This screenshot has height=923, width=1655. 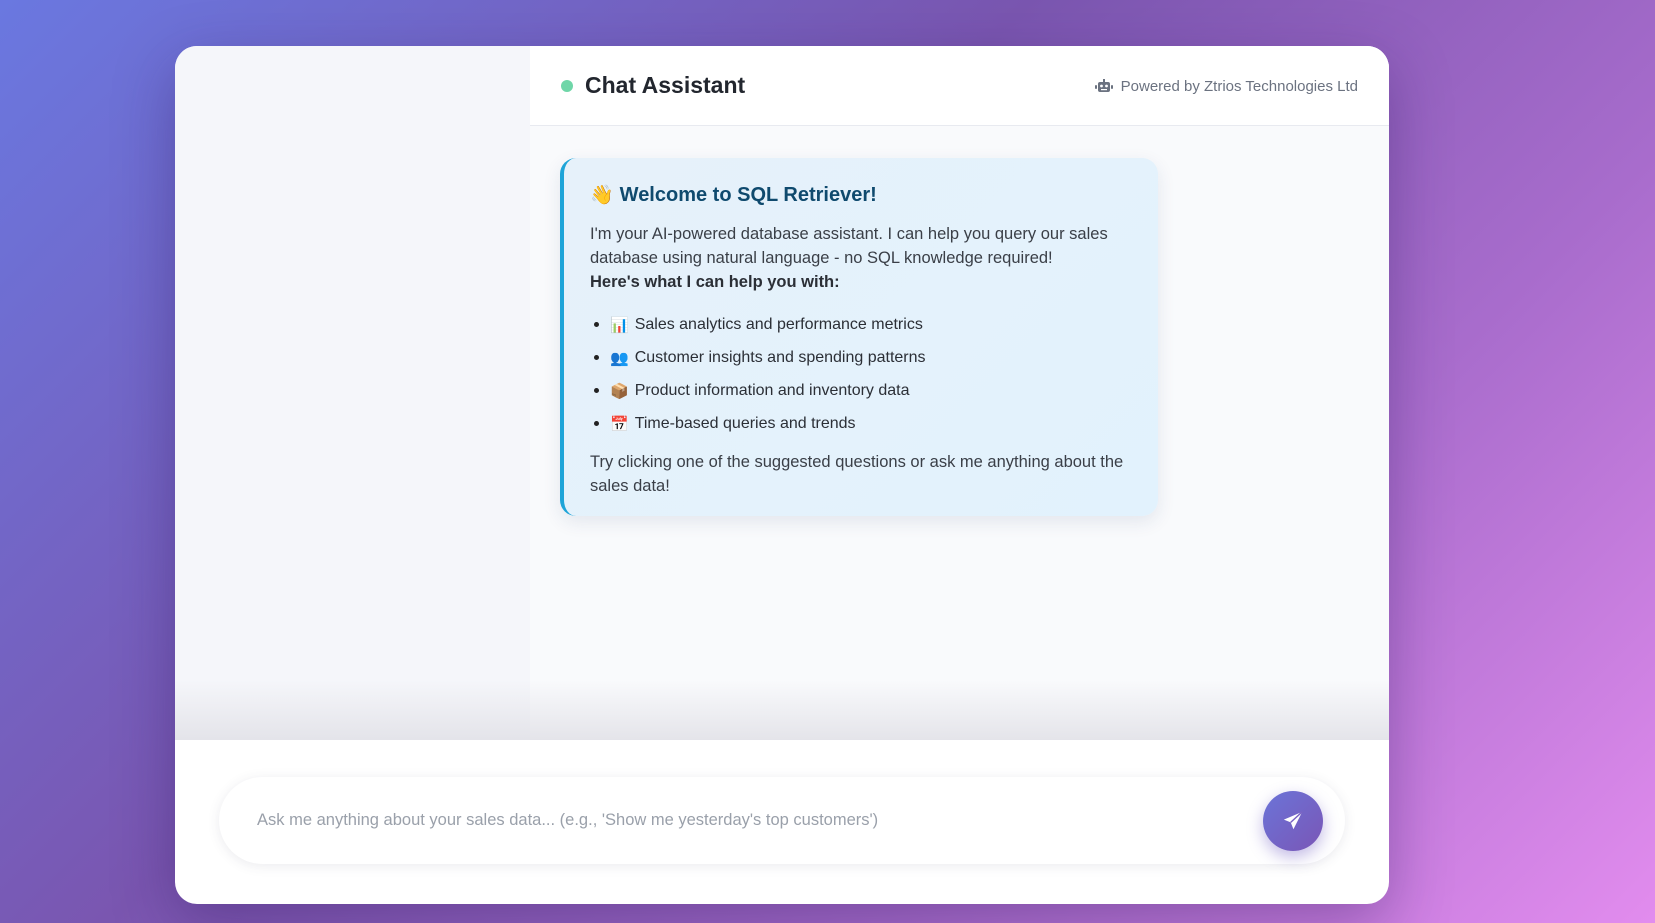 What do you see at coordinates (748, 194) in the screenshot?
I see `welcome-title-text: Welcome to SQL Retriever!` at bounding box center [748, 194].